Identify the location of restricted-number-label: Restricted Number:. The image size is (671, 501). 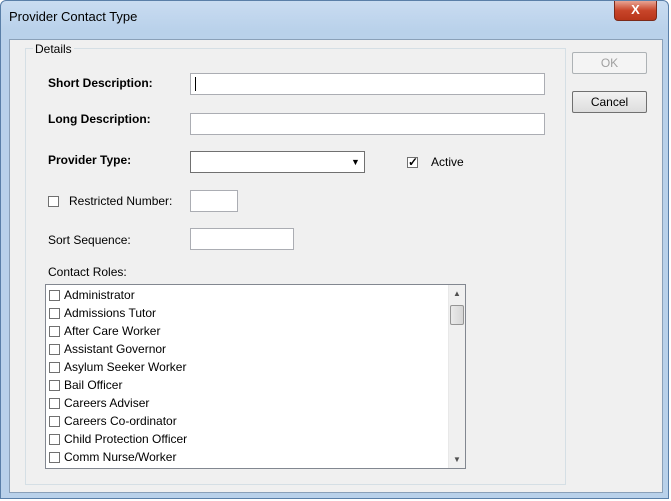
(121, 201).